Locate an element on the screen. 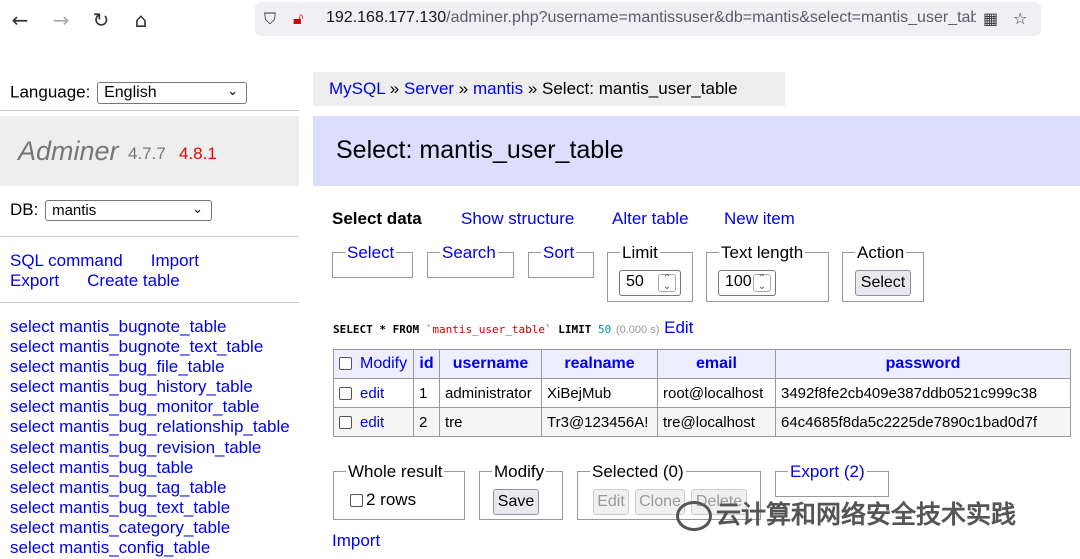  breadcrumb-db: mantis is located at coordinates (498, 88).